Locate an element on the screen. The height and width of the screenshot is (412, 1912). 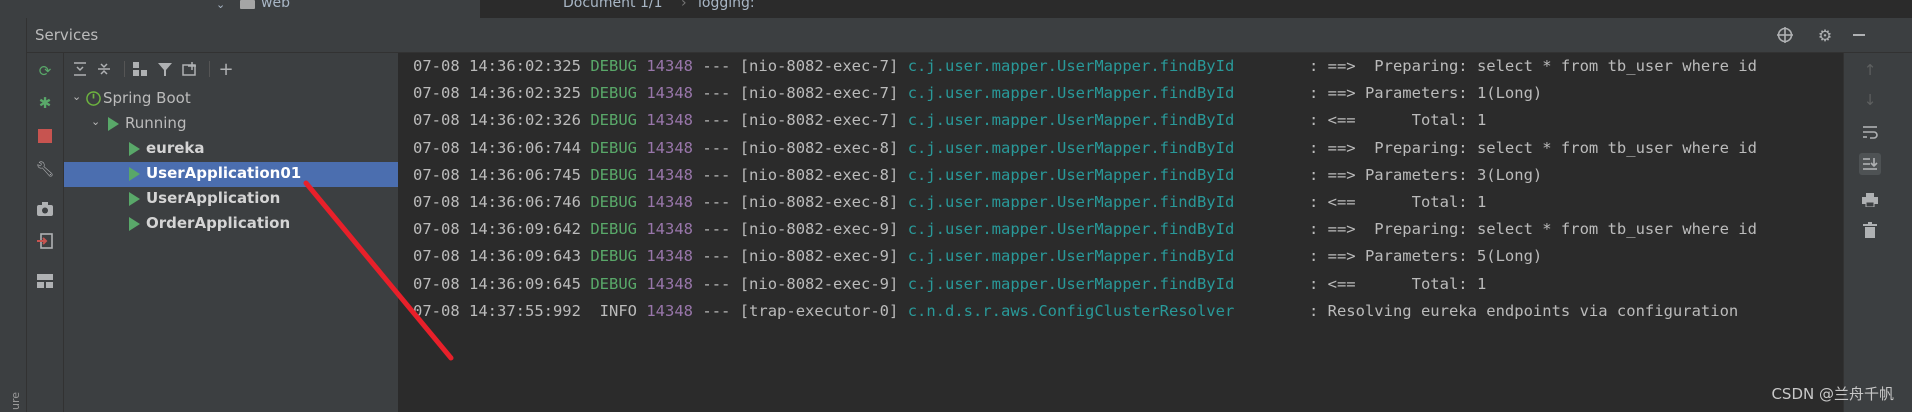
log-time: 07-08 14:36:09:643 is located at coordinates (497, 256).